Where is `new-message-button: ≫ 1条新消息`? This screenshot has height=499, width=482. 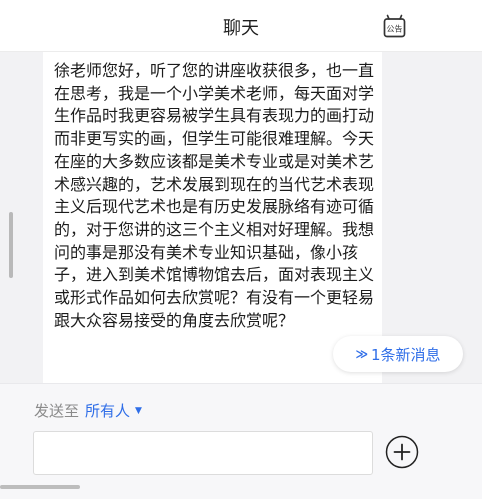
new-message-button: ≫ 1条新消息 is located at coordinates (398, 354).